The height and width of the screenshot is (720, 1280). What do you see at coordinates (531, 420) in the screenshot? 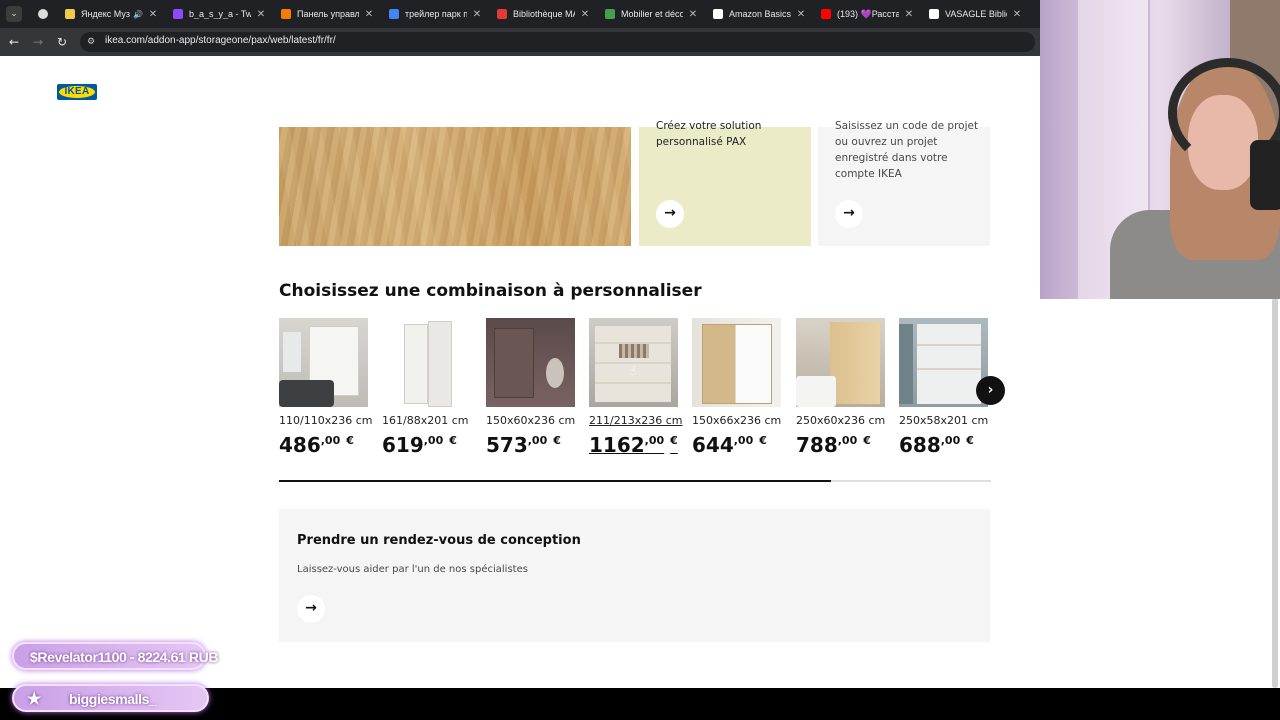
I see `product-dimensions: 150x60x236 cm` at bounding box center [531, 420].